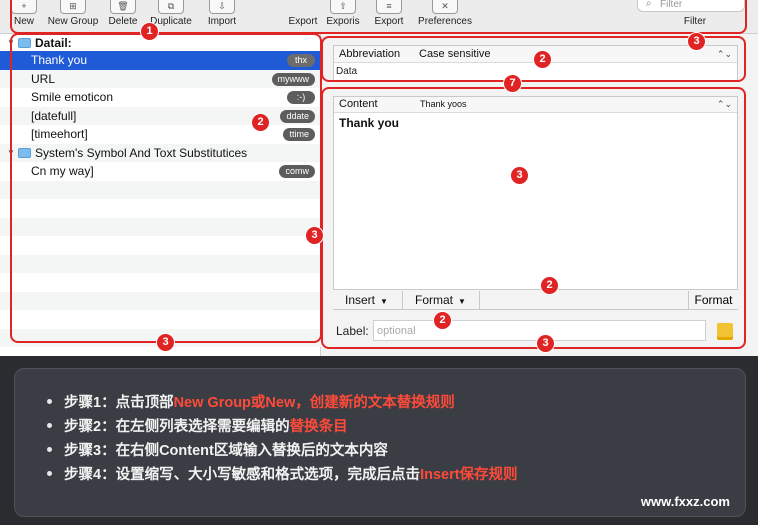  What do you see at coordinates (445, 21) in the screenshot?
I see `preferences-label: Preferences` at bounding box center [445, 21].